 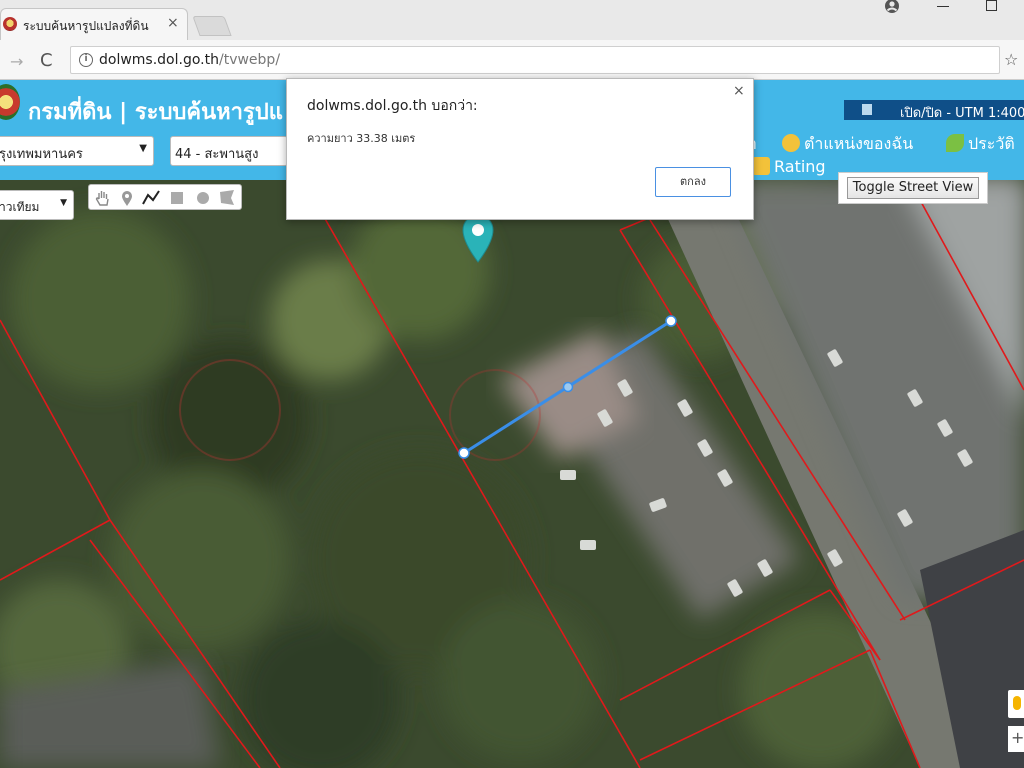 What do you see at coordinates (249, 60) in the screenshot?
I see `url-path: /tvwebp/` at bounding box center [249, 60].